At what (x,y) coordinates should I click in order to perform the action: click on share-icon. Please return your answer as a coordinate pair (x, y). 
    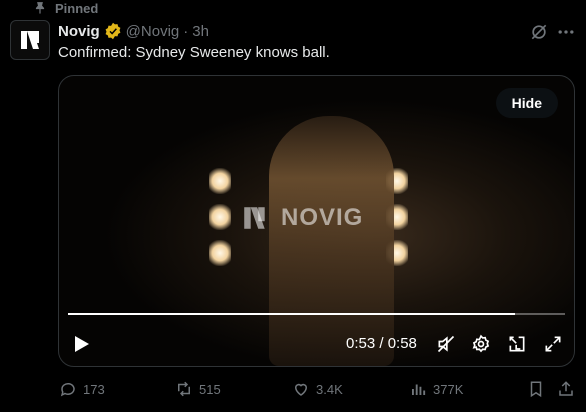
    Looking at the image, I should click on (566, 388).